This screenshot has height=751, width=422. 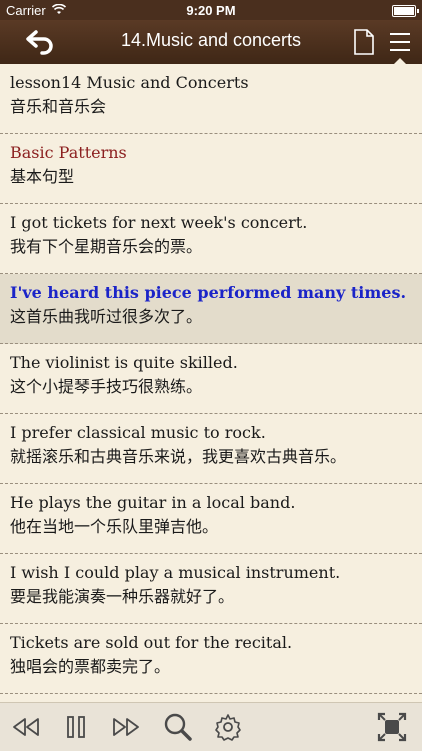 What do you see at coordinates (42, 42) in the screenshot?
I see `back-arrow-icon` at bounding box center [42, 42].